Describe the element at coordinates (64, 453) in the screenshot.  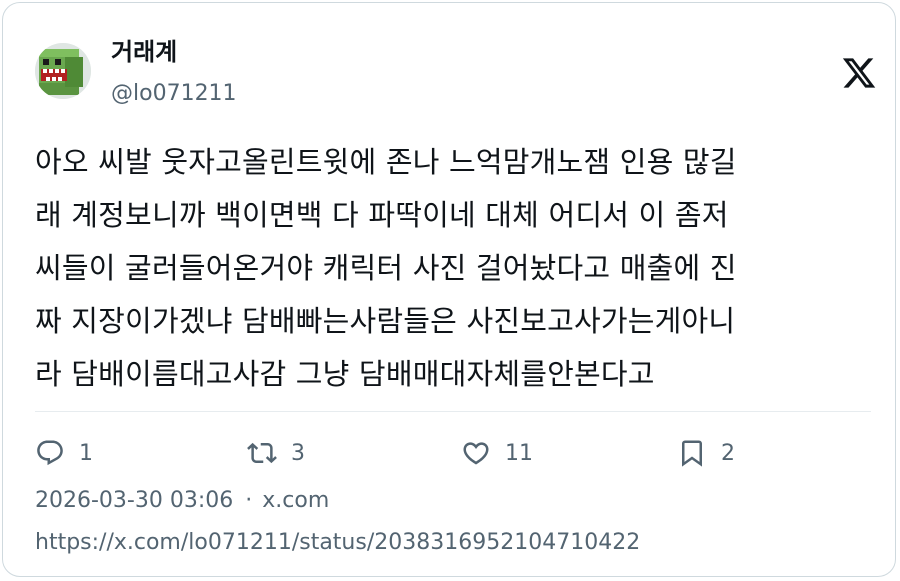
I see `reply-button: 1` at that location.